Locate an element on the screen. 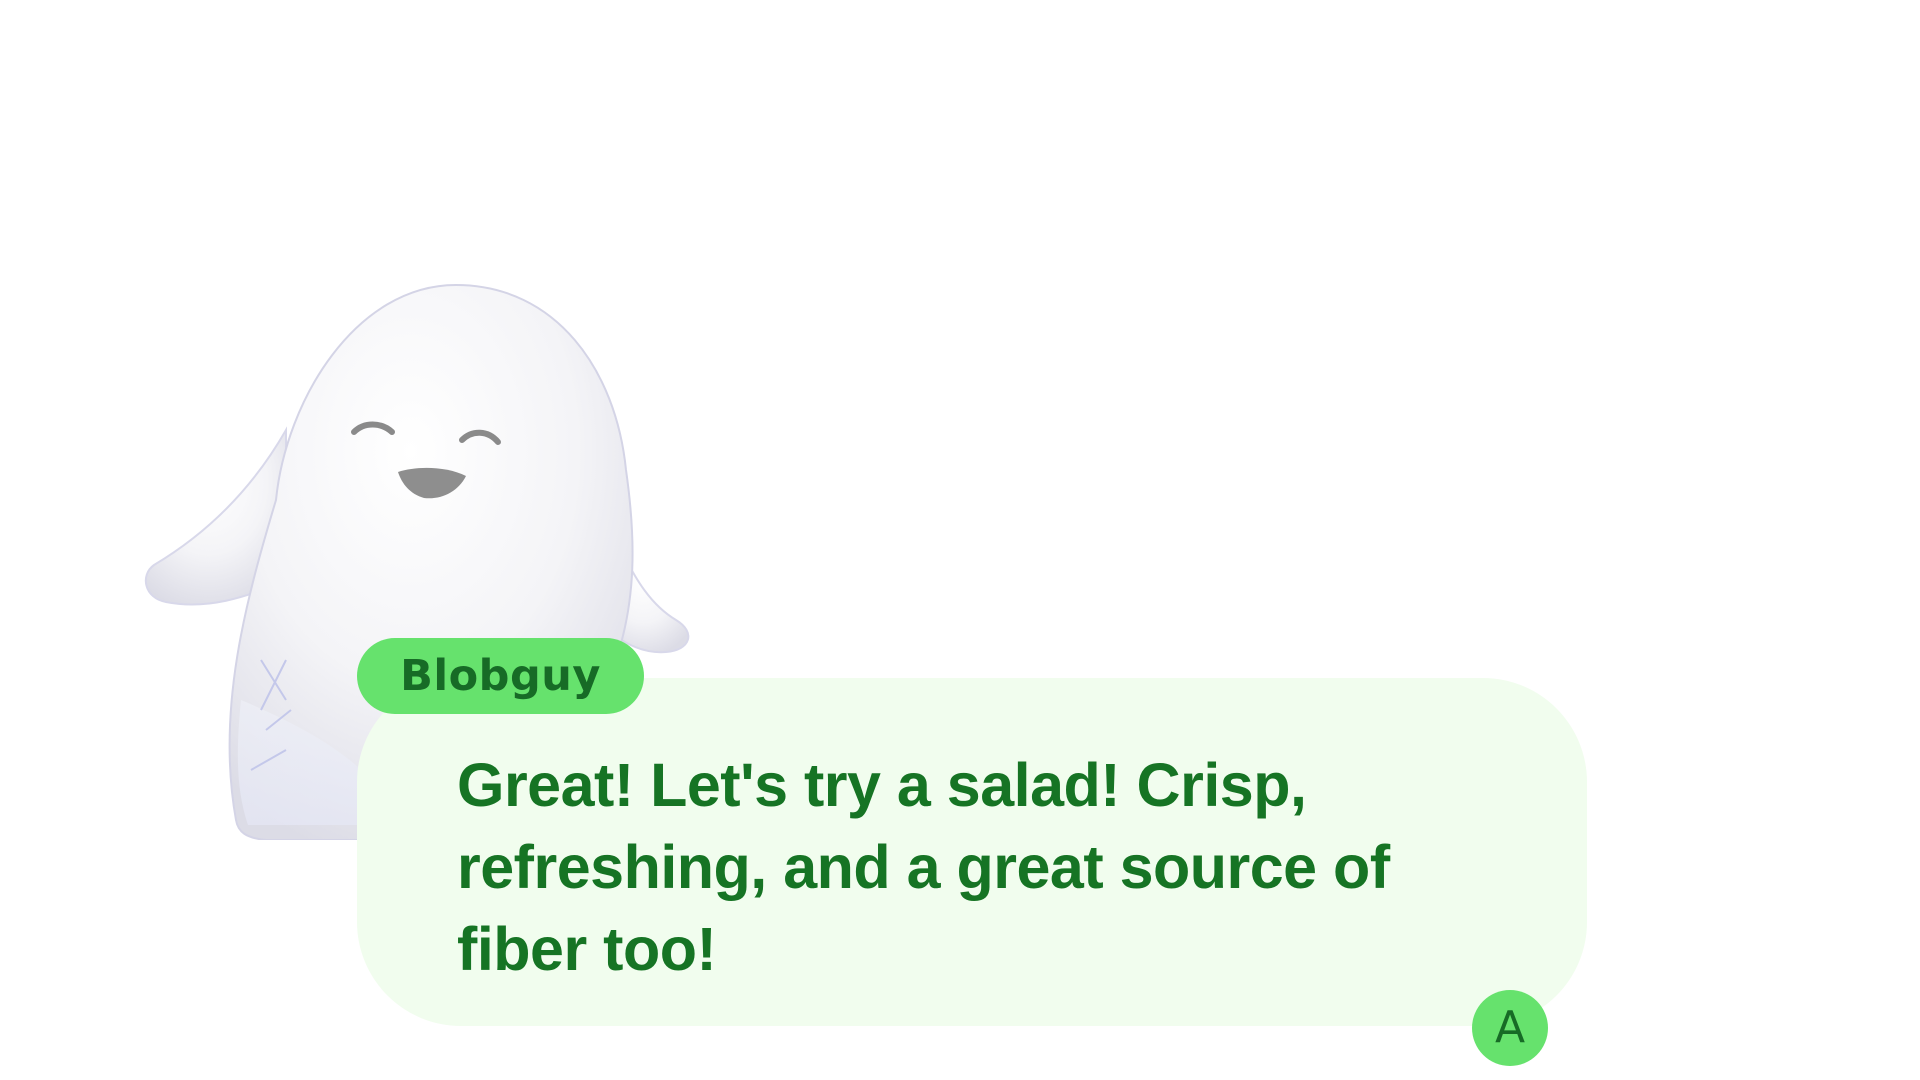 This screenshot has height=1080, width=1920. advance-dialog-button: A is located at coordinates (1510, 1028).